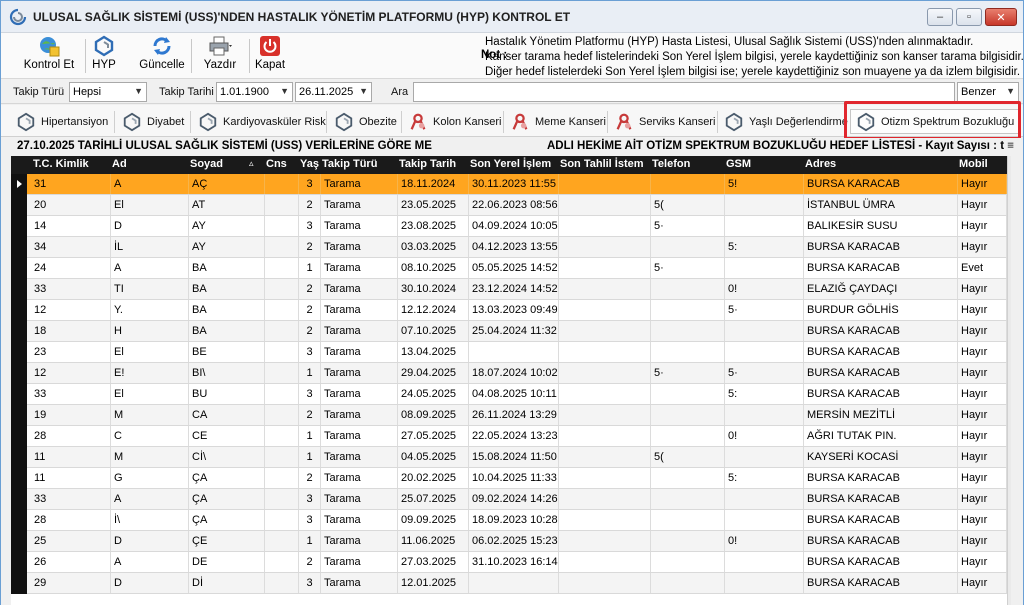 The height and width of the screenshot is (605, 1024). What do you see at coordinates (1009, 380) in the screenshot?
I see `vertical-scrollbar` at bounding box center [1009, 380].